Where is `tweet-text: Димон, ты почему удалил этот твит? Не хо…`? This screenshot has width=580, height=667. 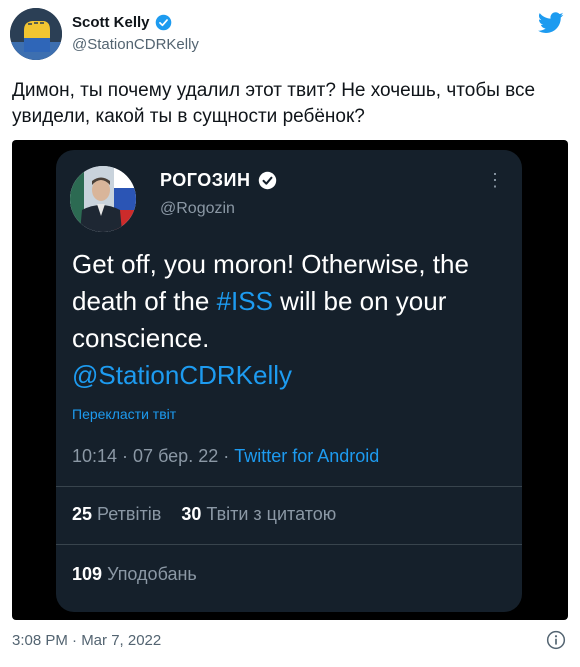 tweet-text: Димон, ты почему удалил этот твит? Не хо… is located at coordinates (274, 103).